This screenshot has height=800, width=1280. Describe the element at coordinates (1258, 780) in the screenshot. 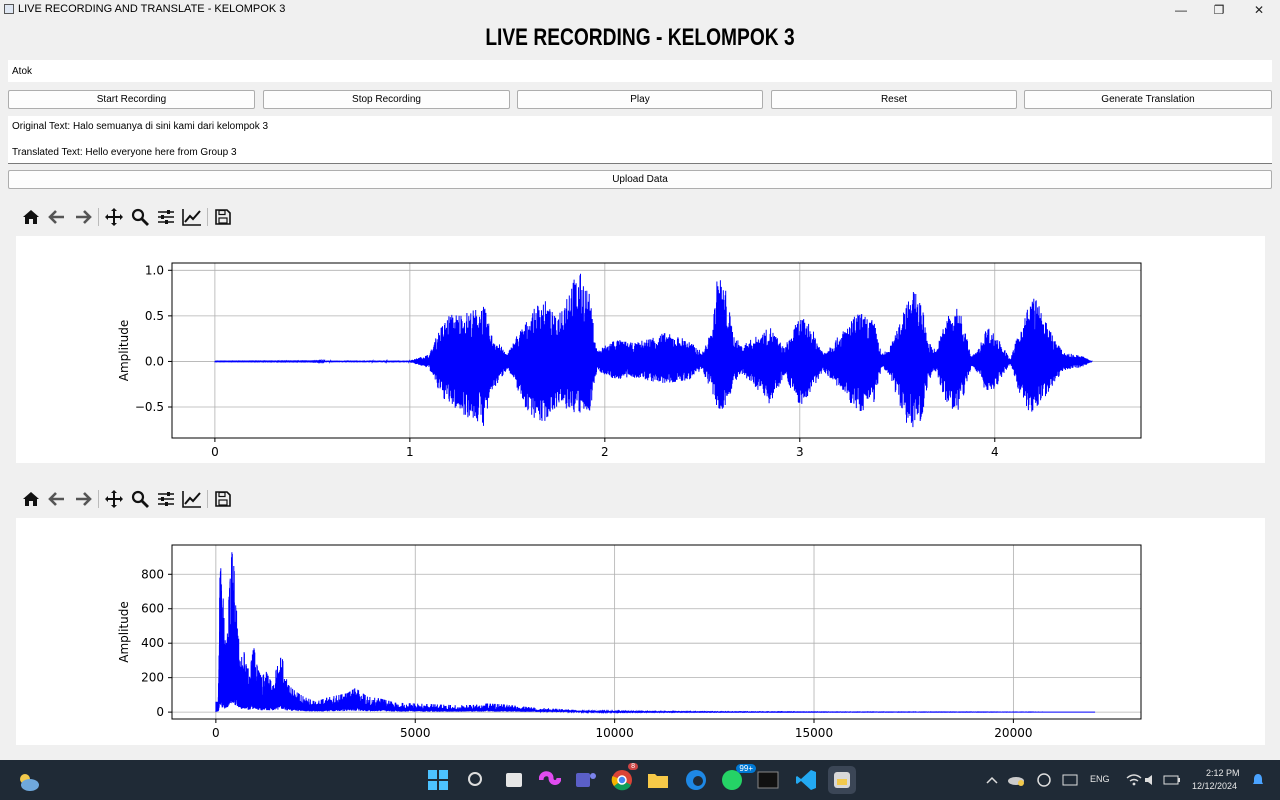

I see `notification-icon` at that location.